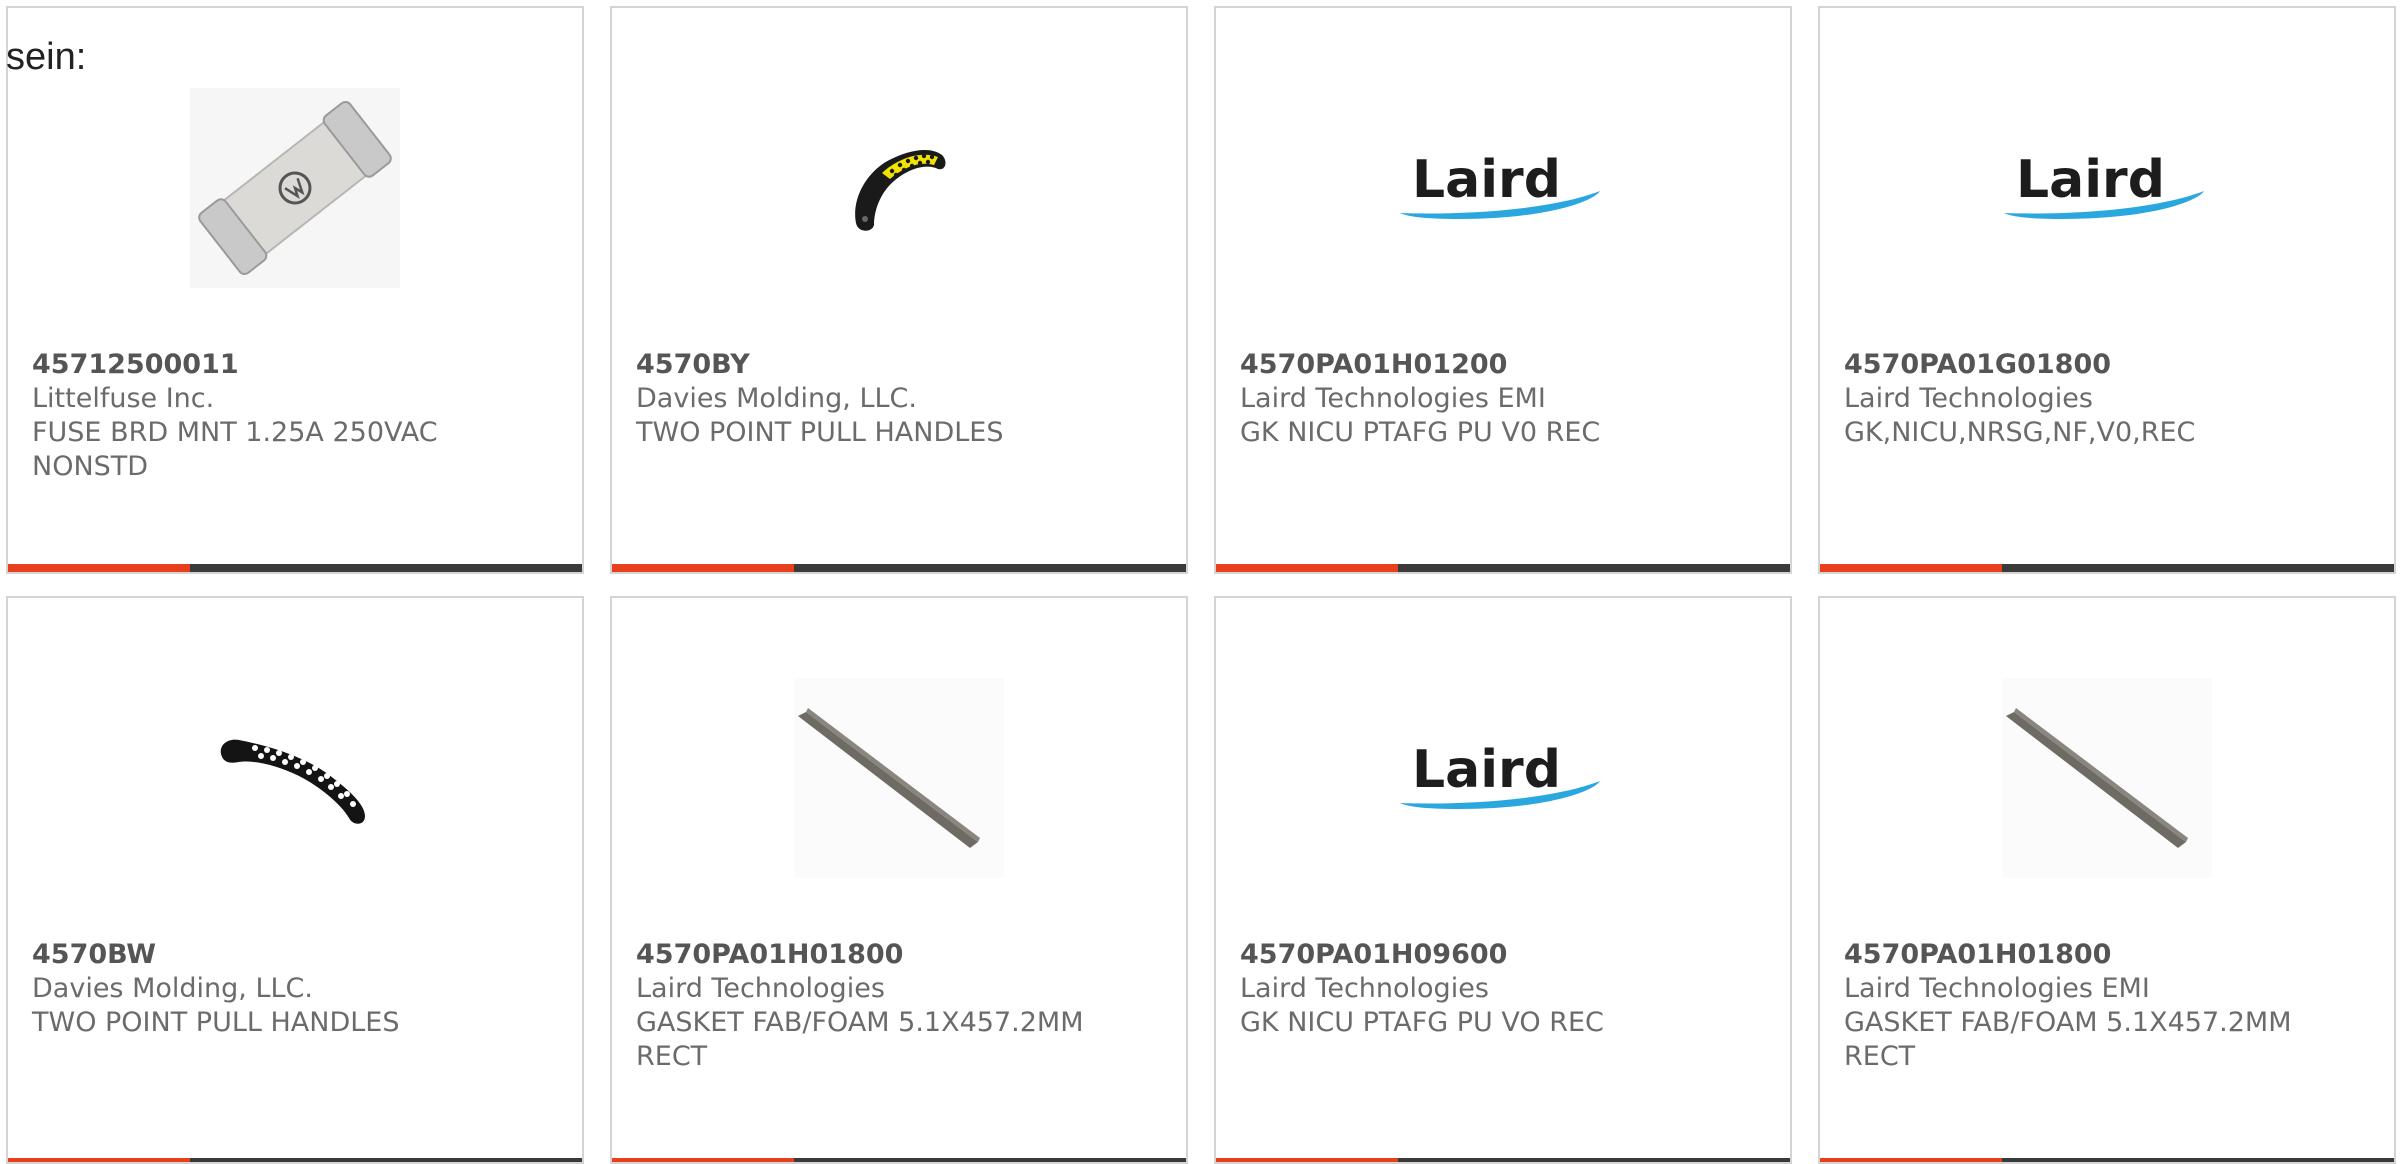 This screenshot has height=1164, width=2400. What do you see at coordinates (46, 57) in the screenshot?
I see `lead-text: sein:` at bounding box center [46, 57].